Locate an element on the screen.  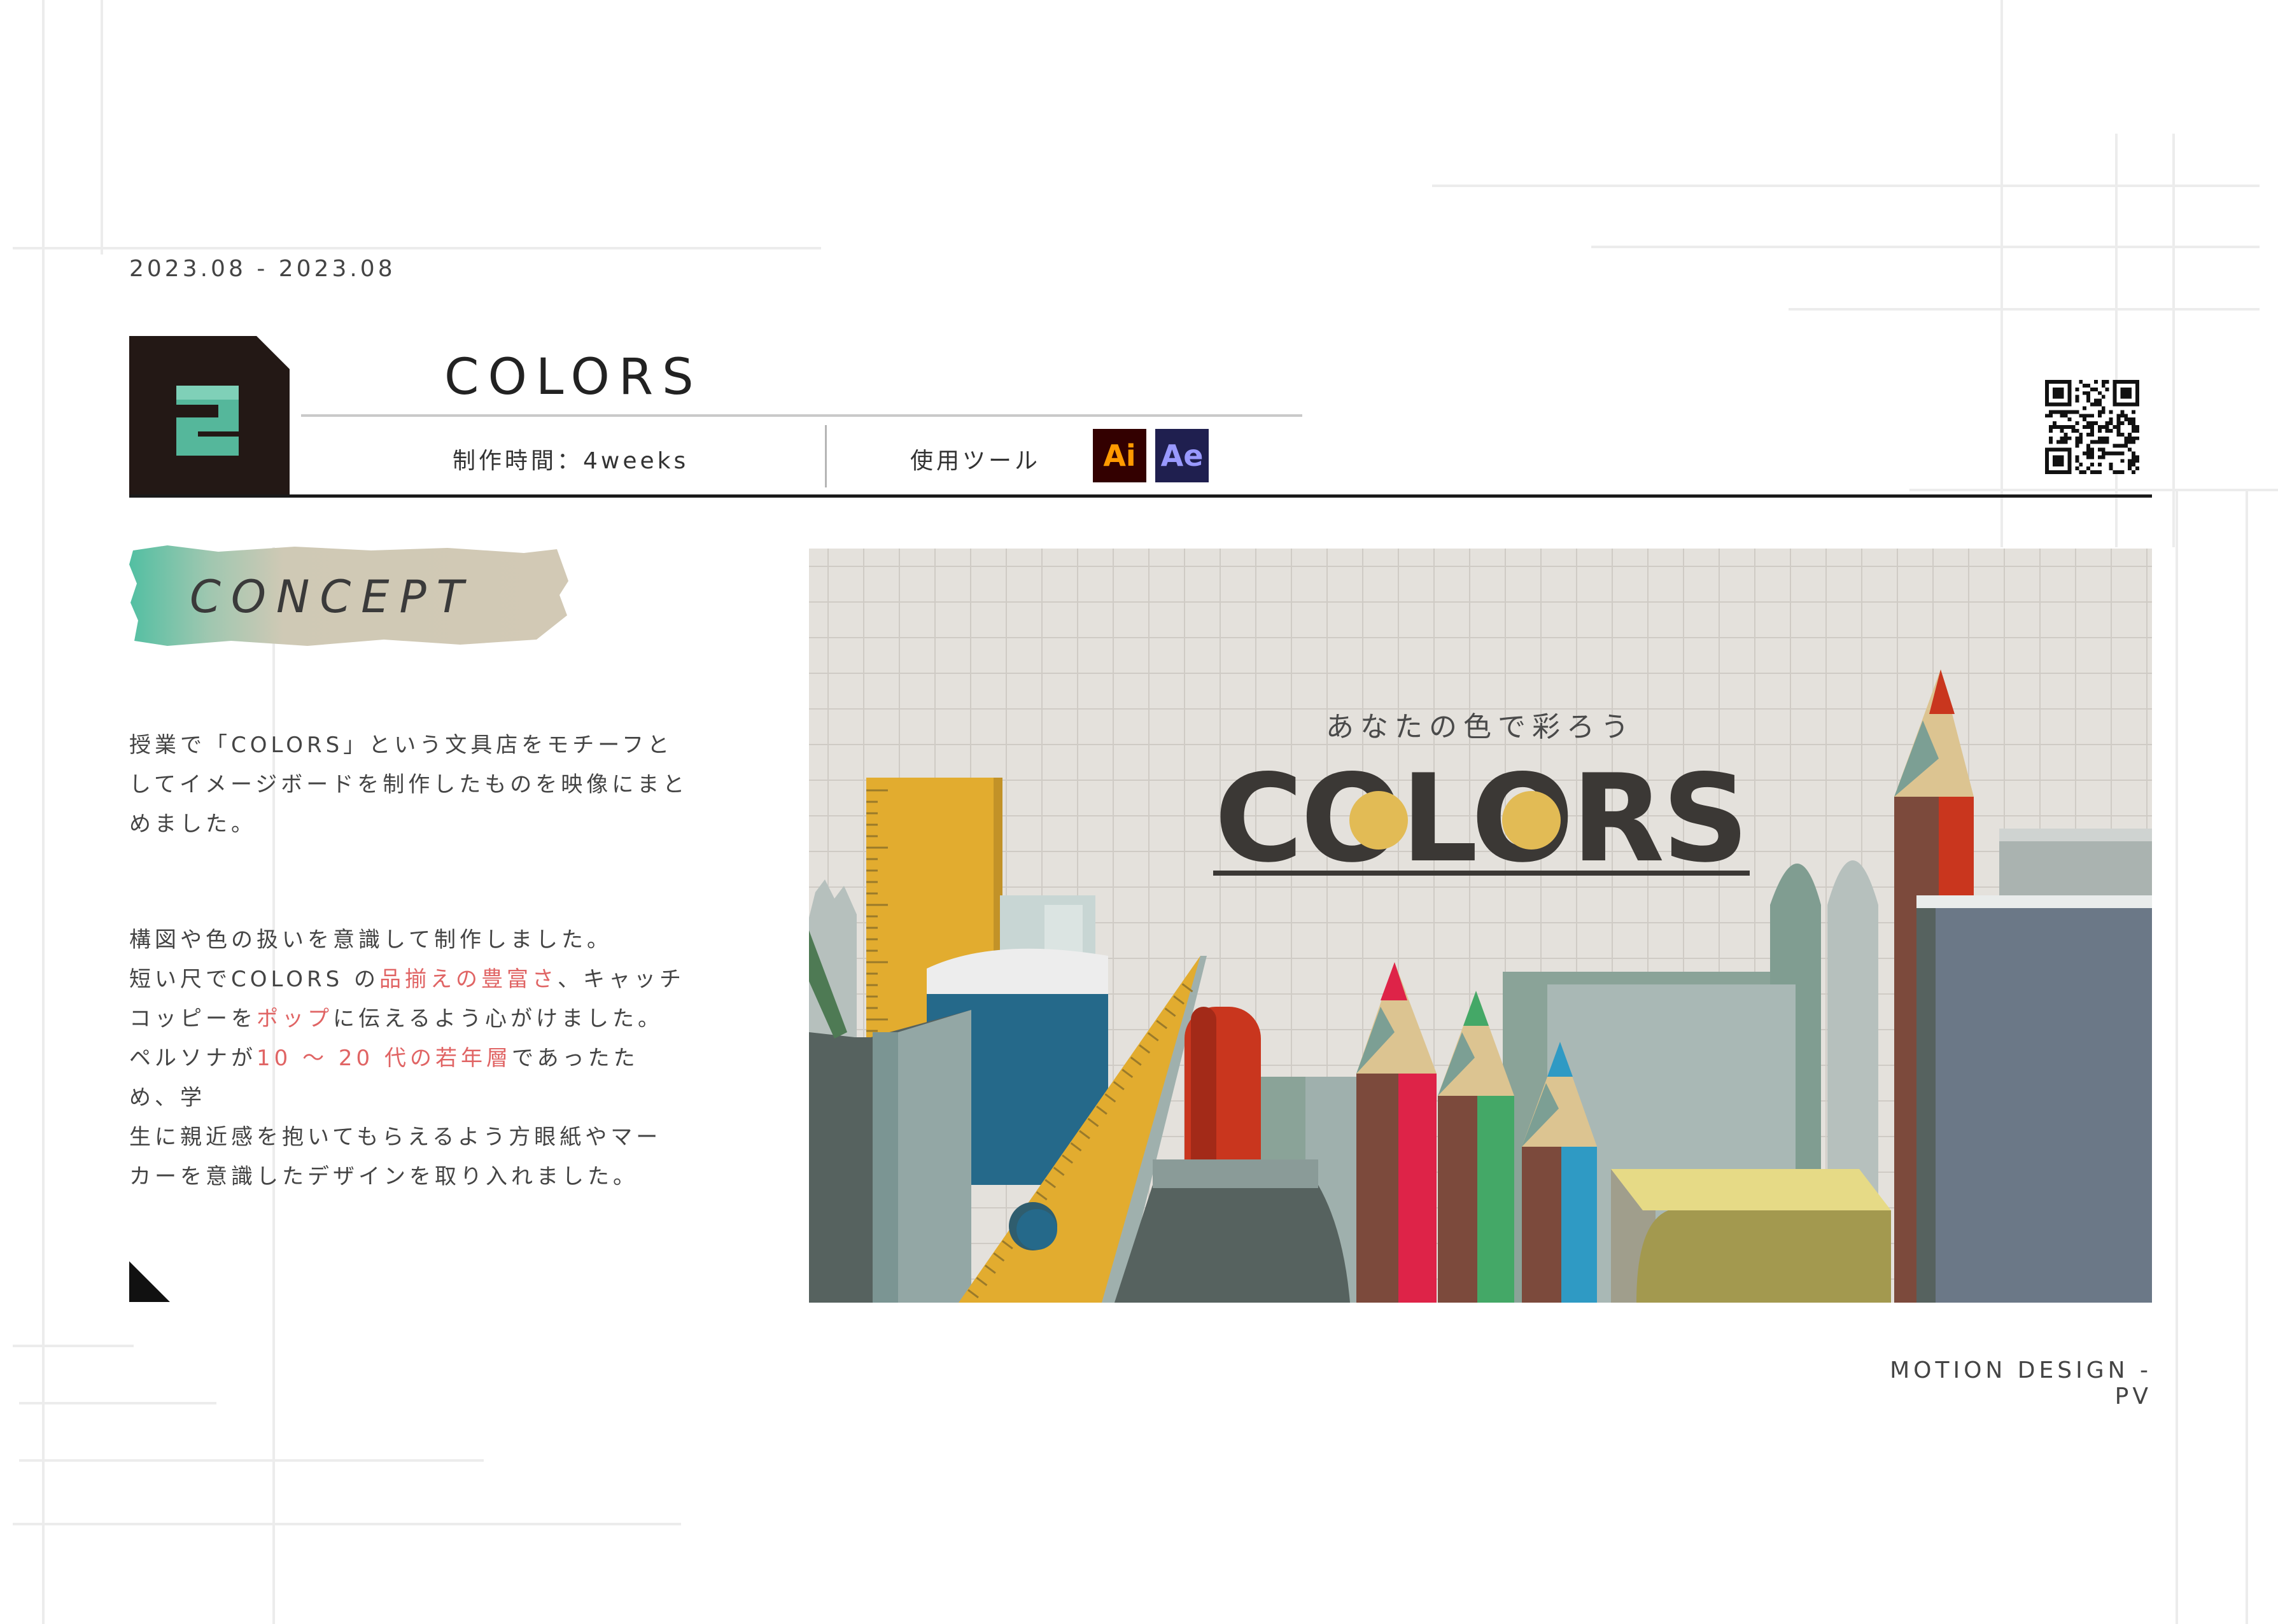
highlight-text: ポップ is located at coordinates (295, 1019).